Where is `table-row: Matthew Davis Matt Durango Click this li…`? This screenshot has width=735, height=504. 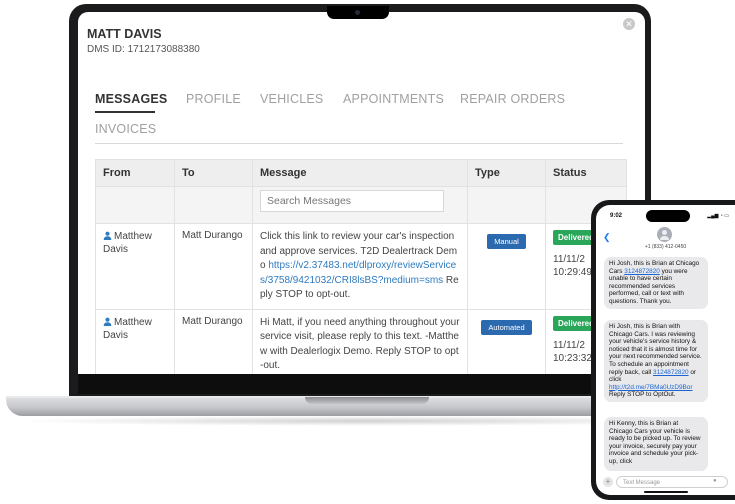
table-row: Matthew Davis Matt Durango Click this li… is located at coordinates (361, 266).